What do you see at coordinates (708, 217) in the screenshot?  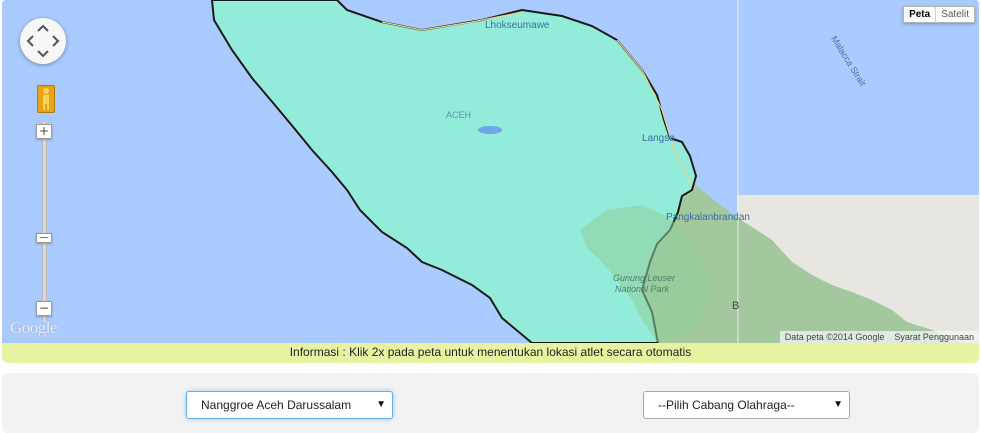 I see `place-label-pangkalanbrandan: Pangkalanbrandan` at bounding box center [708, 217].